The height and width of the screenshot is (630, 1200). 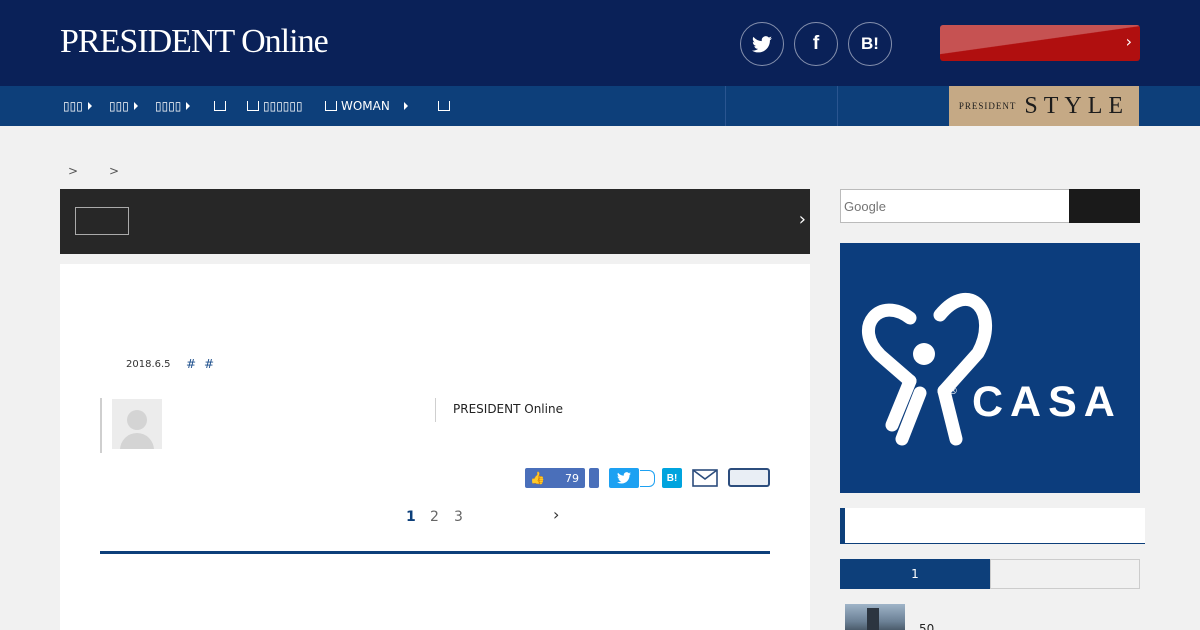 What do you see at coordinates (992, 526) in the screenshot?
I see `ranking-heading` at bounding box center [992, 526].